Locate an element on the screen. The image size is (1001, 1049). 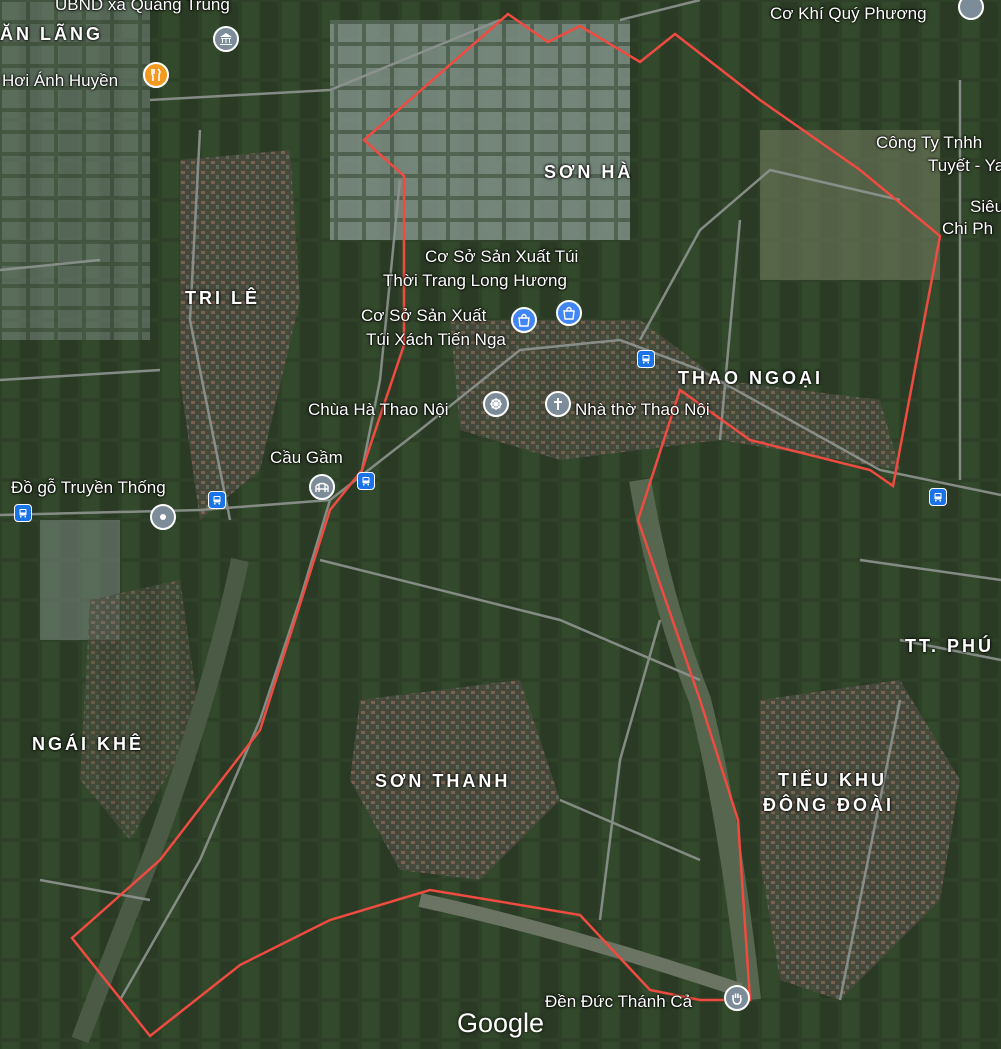
restaurant-icon is located at coordinates (156, 75).